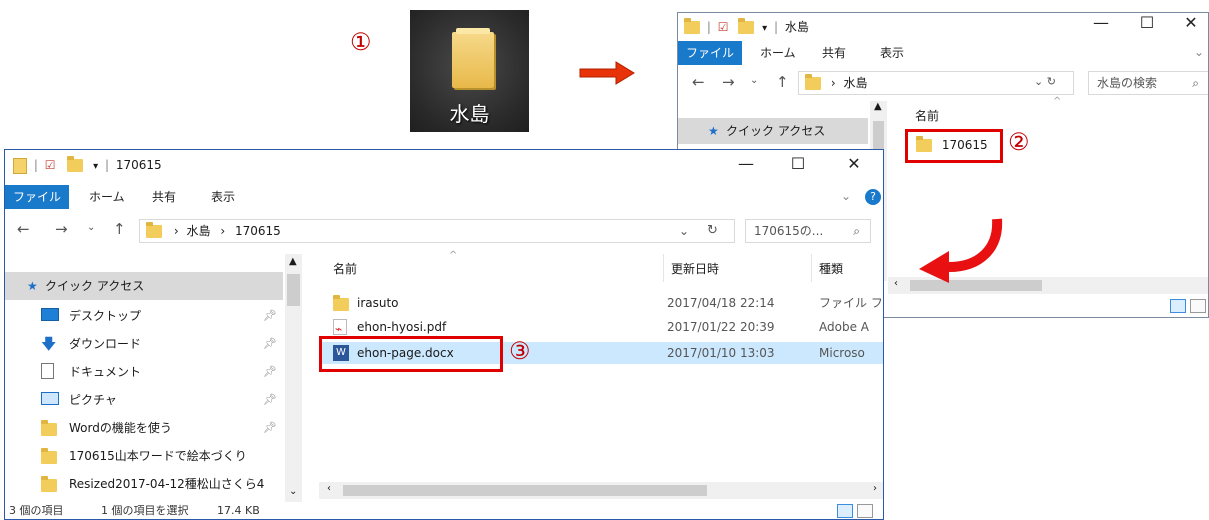 The height and width of the screenshot is (520, 1209). What do you see at coordinates (444, 510) in the screenshot?
I see `status-bar: 3 個の項目 1 個の項目を選択 17.4 KB` at bounding box center [444, 510].